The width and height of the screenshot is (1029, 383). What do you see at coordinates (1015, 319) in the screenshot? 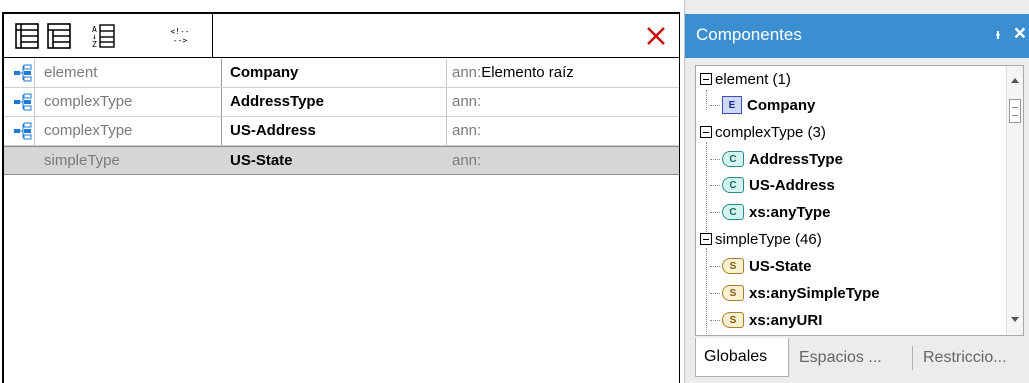
I see `scroll-down-icon` at bounding box center [1015, 319].